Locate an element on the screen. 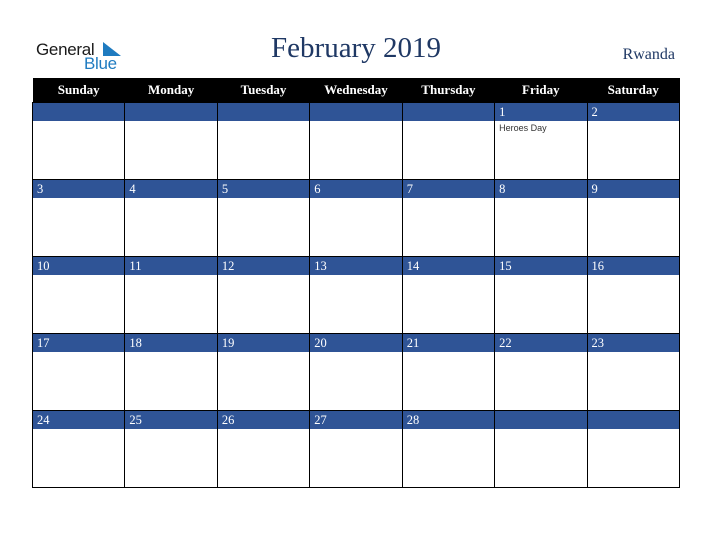 The image size is (712, 550). week-row: 17 18 19 20 21 22 23 is located at coordinates (356, 372).